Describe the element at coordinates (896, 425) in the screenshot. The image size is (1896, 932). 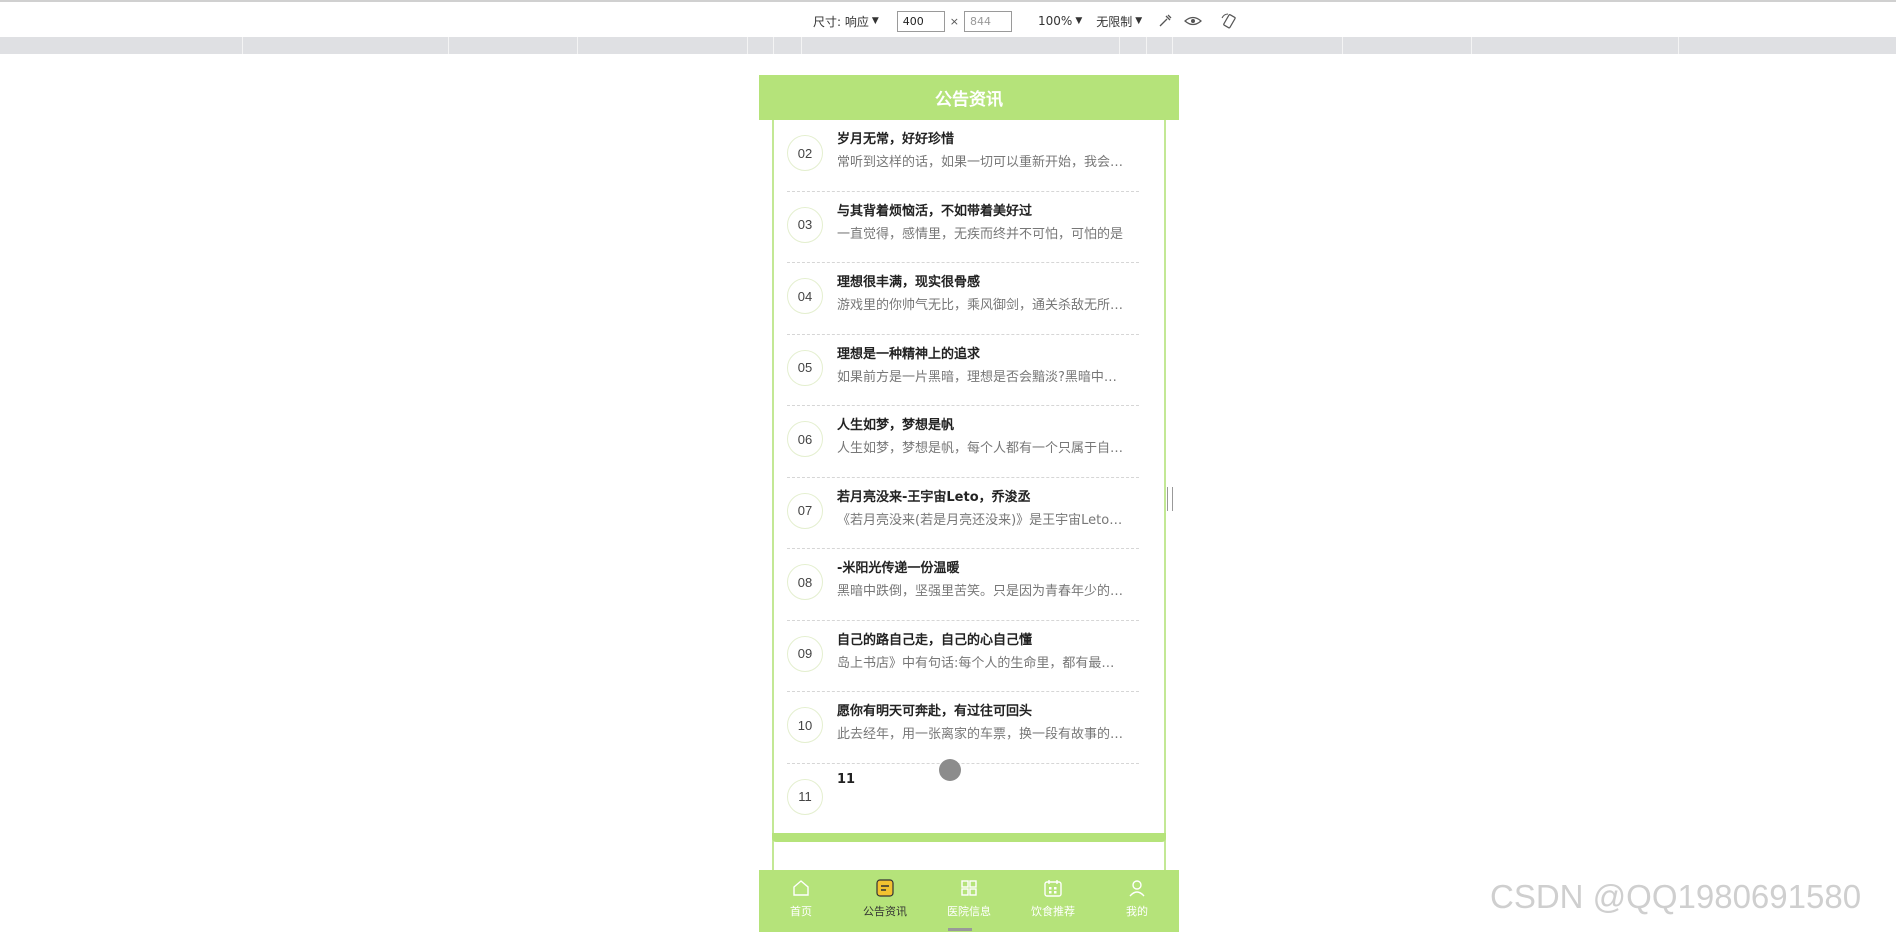
I see `item-title: 人生如梦，梦想是帆` at that location.